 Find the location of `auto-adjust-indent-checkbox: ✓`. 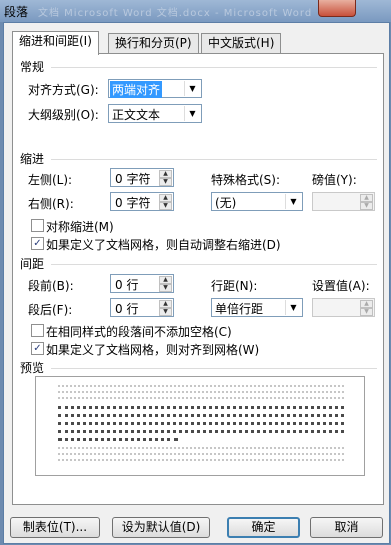

auto-adjust-indent-checkbox: ✓ is located at coordinates (37, 243).